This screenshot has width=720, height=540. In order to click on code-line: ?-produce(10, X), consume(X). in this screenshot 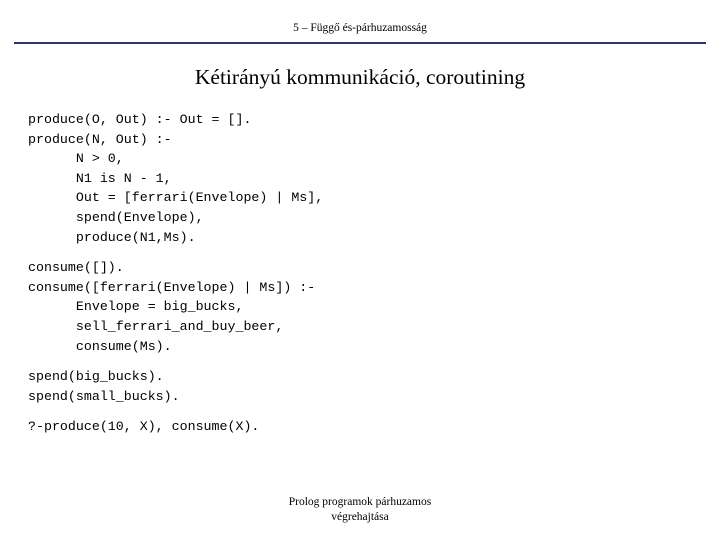, I will do `click(144, 427)`.